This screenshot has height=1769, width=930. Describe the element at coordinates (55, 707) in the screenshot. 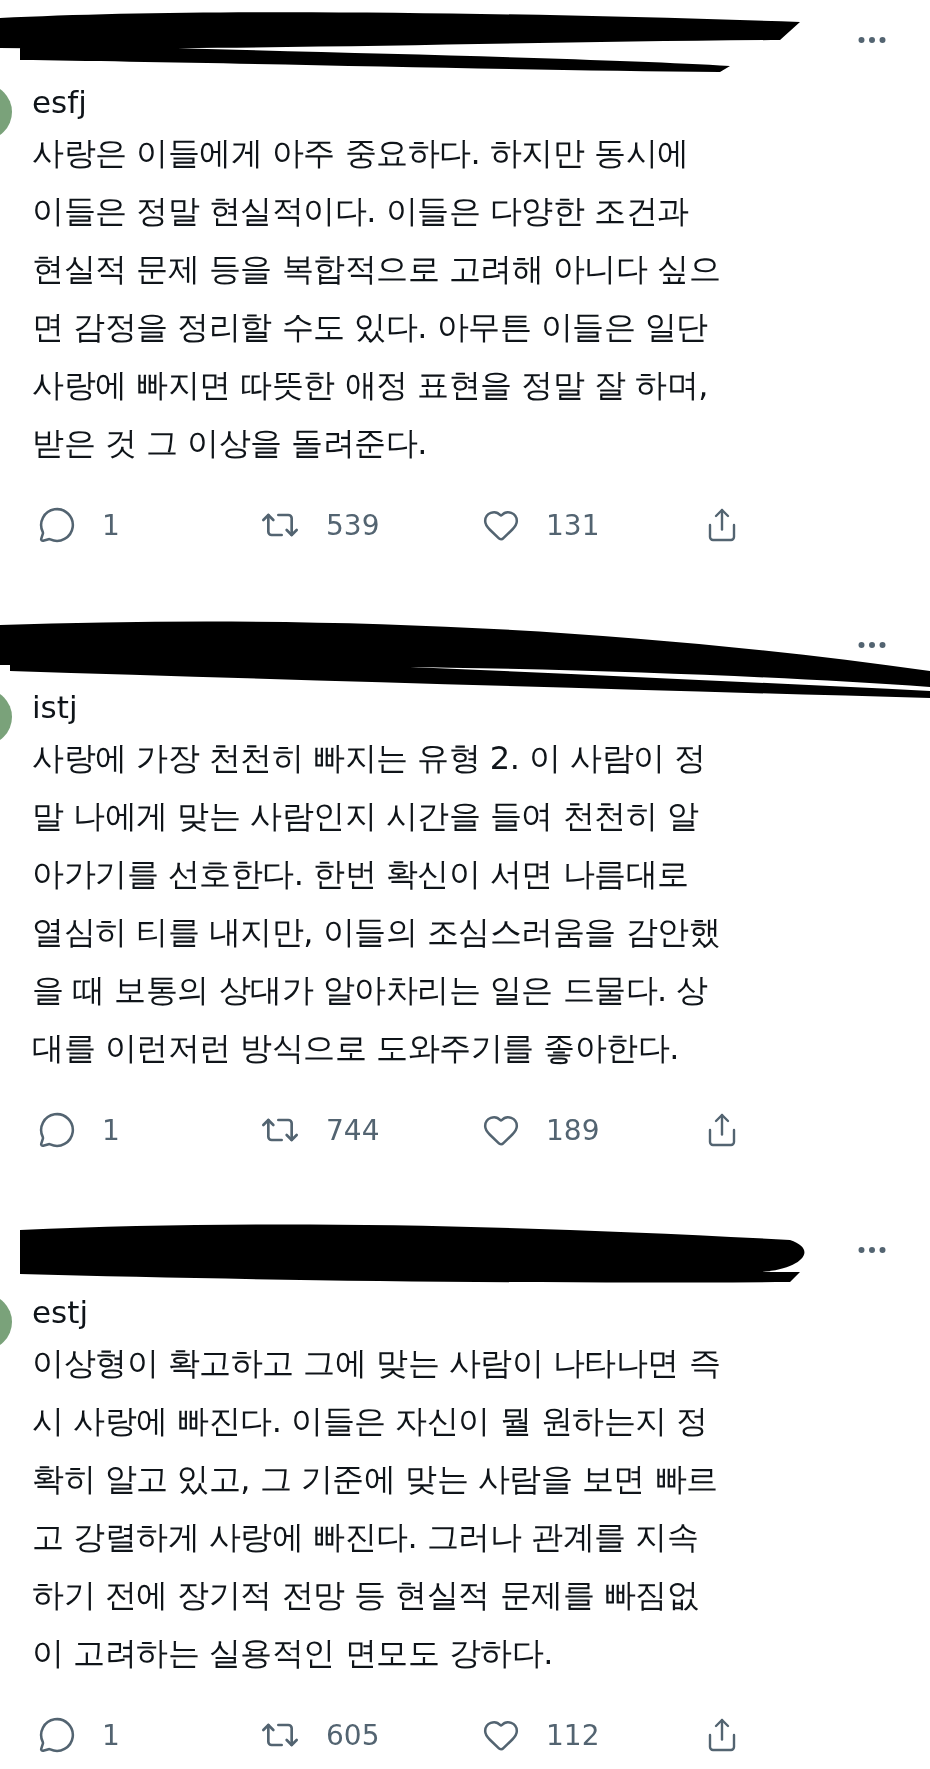

I see `username: istj` at that location.